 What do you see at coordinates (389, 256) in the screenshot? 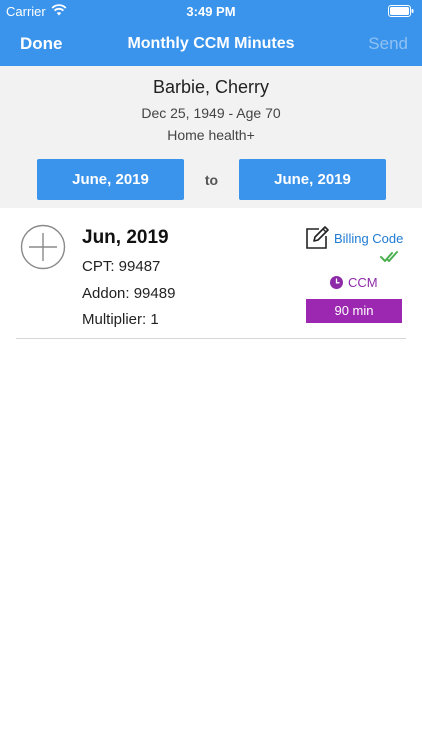
I see `double-check-icon` at bounding box center [389, 256].